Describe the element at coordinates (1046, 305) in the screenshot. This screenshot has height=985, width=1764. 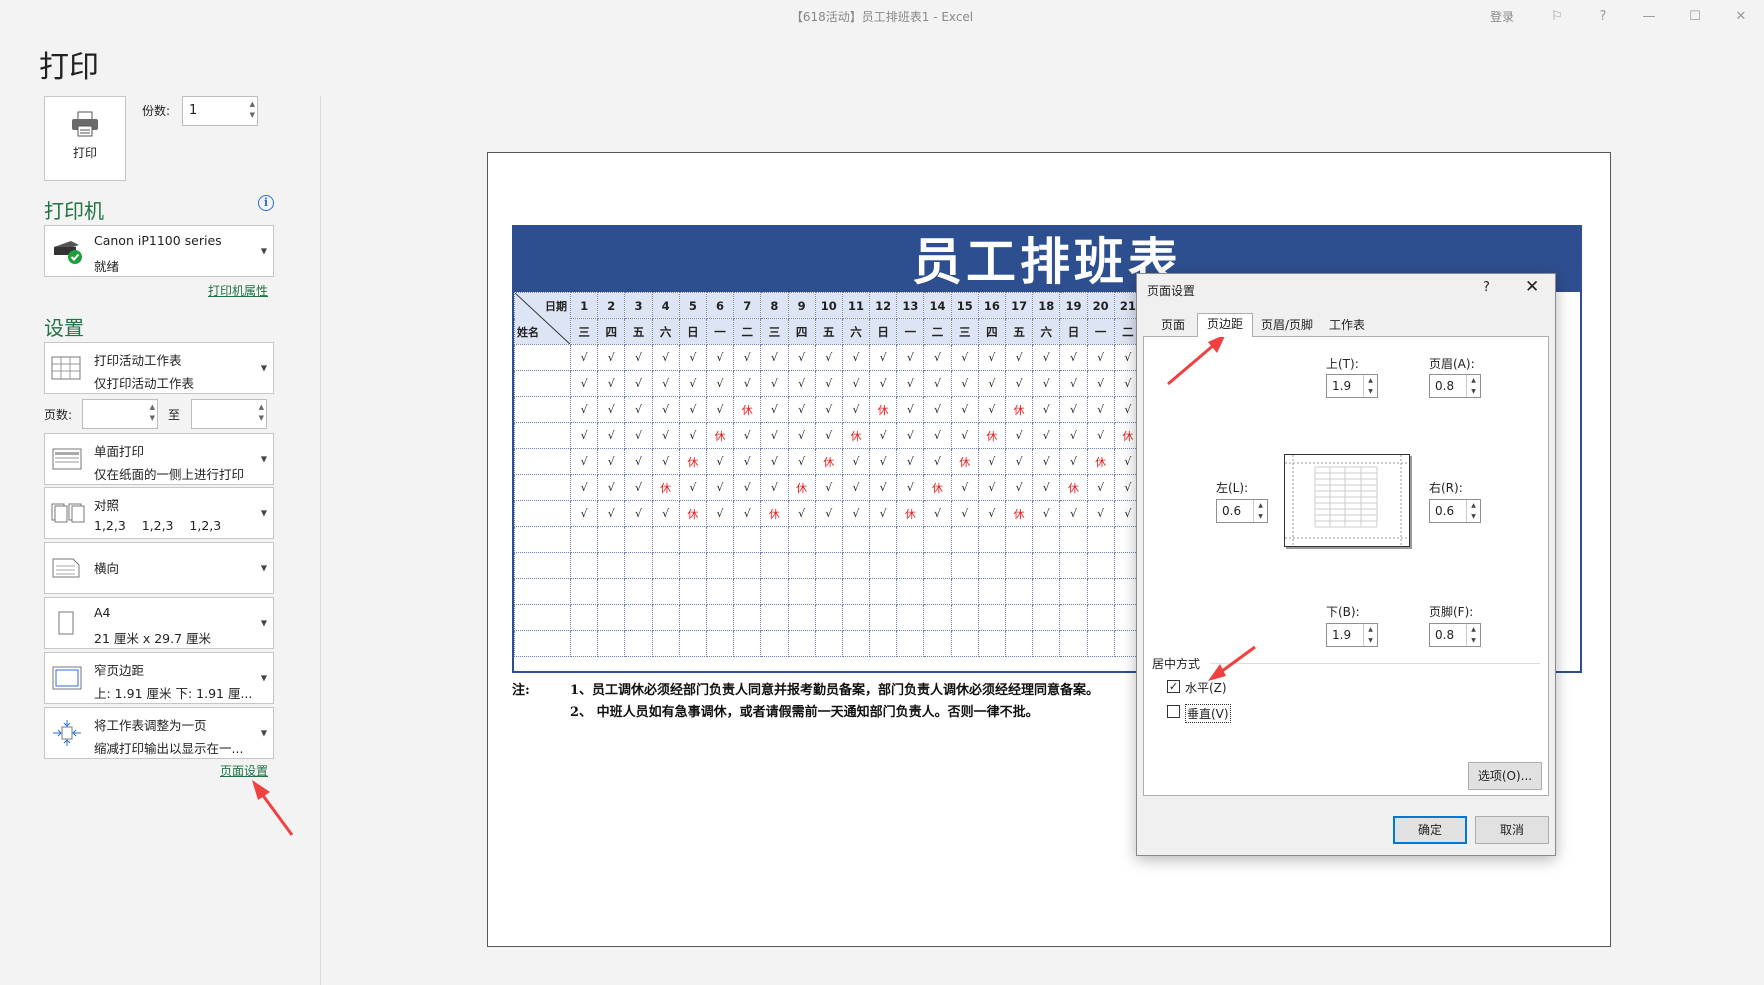
I see `day-header: 18` at that location.